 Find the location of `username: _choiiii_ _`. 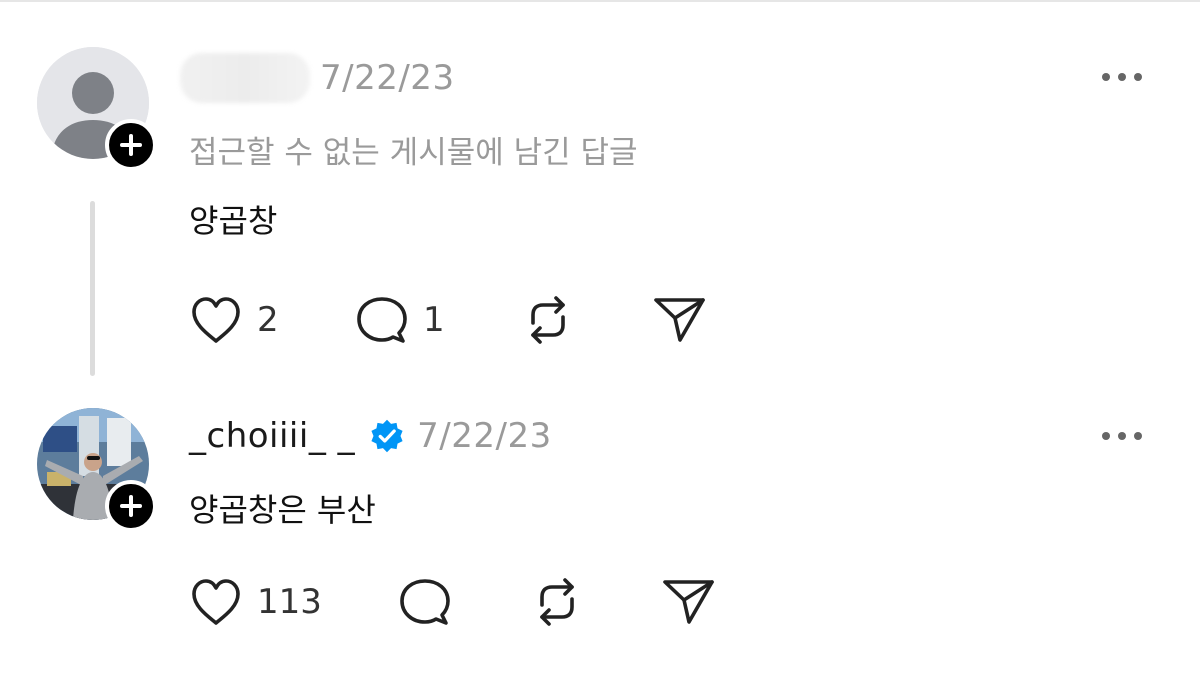

username: _choiiii_ _ is located at coordinates (272, 436).